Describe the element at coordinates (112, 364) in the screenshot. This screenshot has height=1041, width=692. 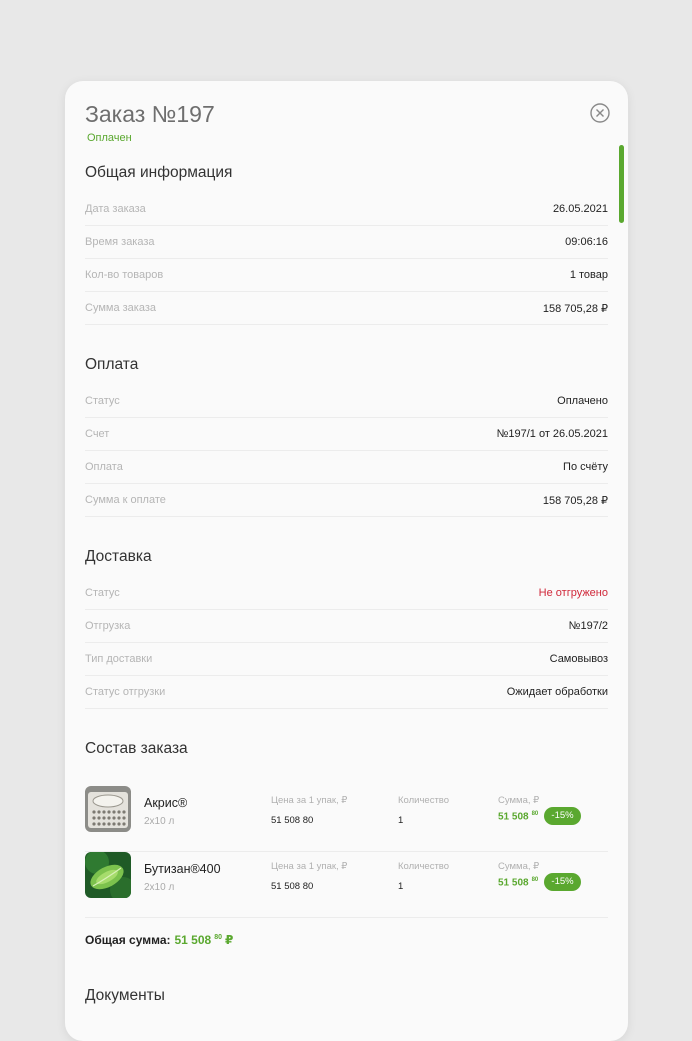
I see `section-title-payment: Оплата` at that location.